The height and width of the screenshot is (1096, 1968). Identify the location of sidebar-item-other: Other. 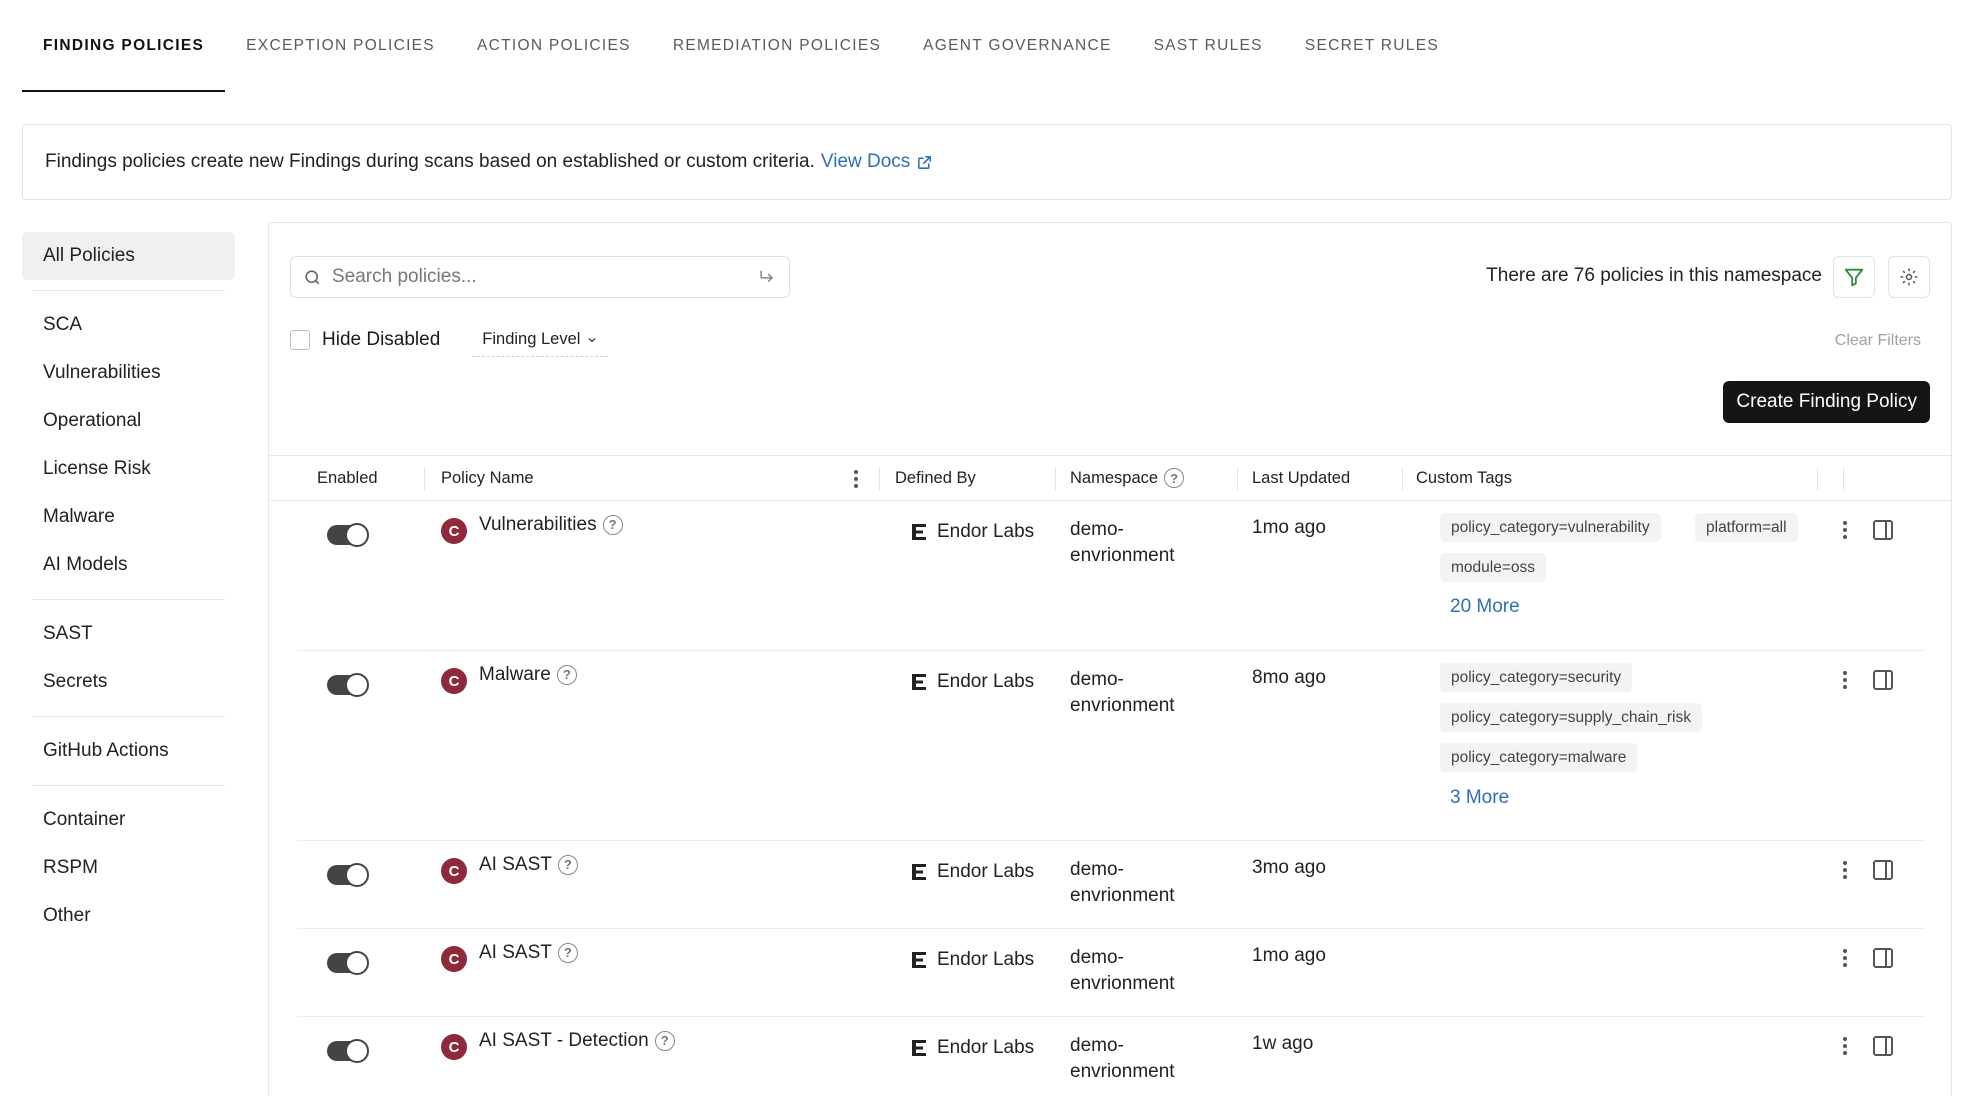
(128, 916).